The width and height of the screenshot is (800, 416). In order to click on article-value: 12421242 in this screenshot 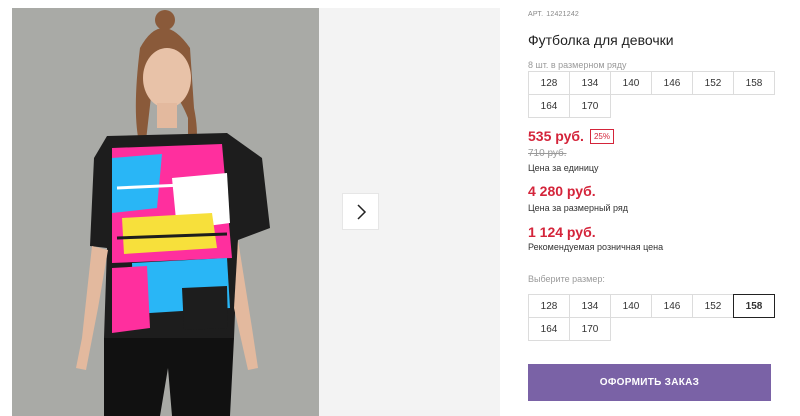, I will do `click(563, 14)`.